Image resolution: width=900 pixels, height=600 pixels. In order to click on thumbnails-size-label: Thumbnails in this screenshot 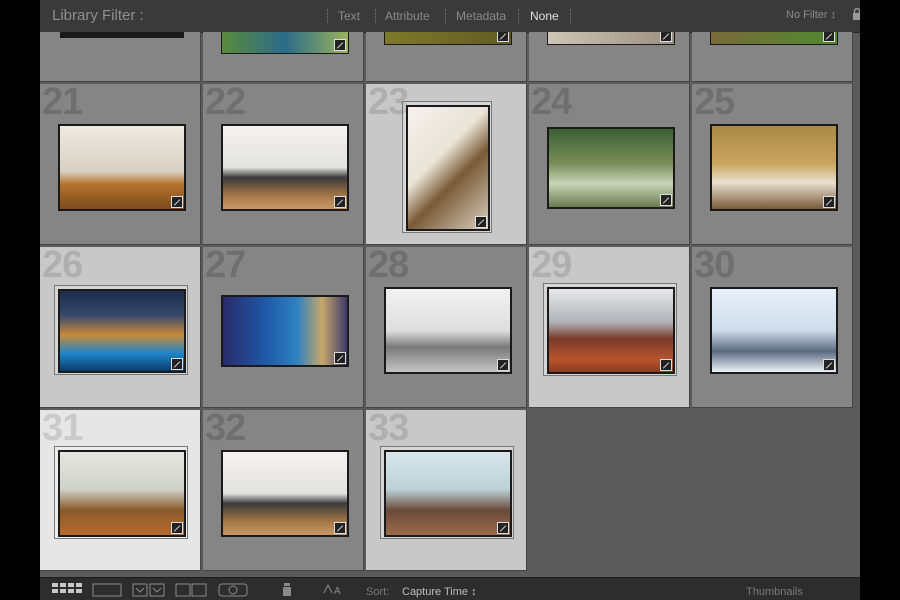, I will do `click(774, 592)`.